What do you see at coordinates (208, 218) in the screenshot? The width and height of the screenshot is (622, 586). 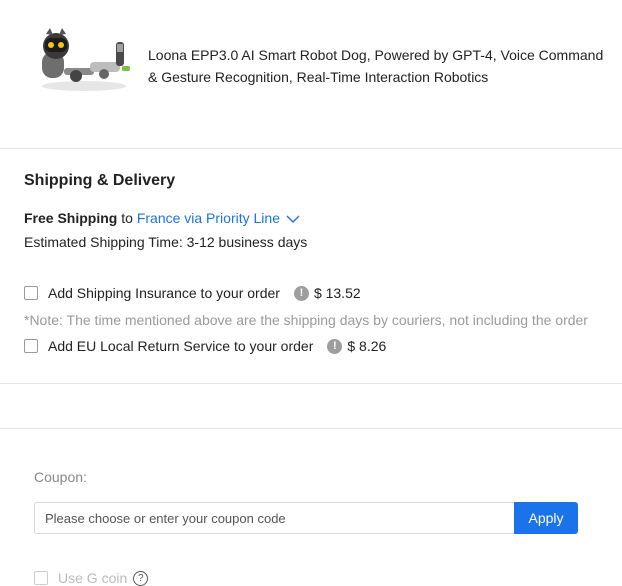 I see `shipping-destination-link: France via Priority Line` at bounding box center [208, 218].